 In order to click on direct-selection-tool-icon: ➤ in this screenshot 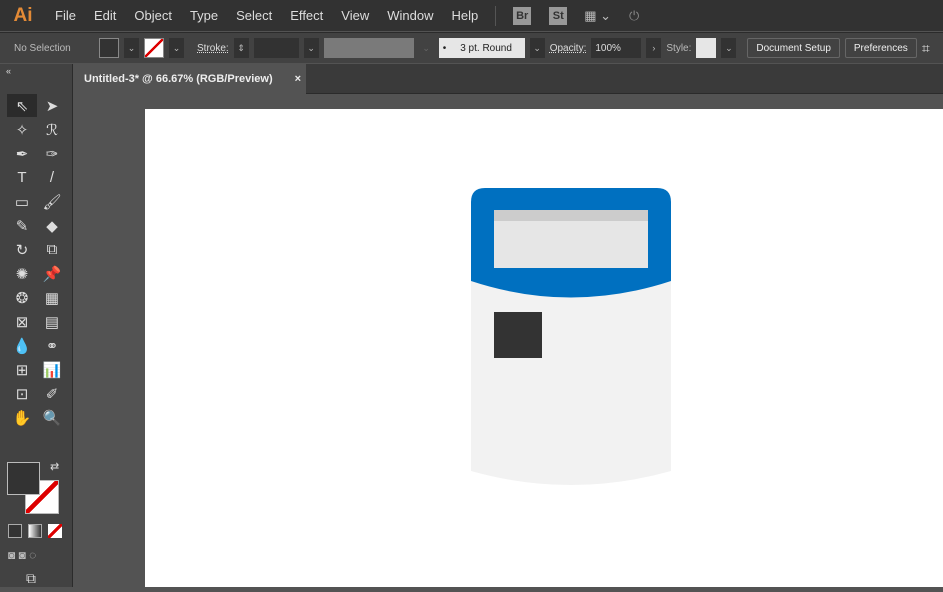, I will do `click(52, 105)`.